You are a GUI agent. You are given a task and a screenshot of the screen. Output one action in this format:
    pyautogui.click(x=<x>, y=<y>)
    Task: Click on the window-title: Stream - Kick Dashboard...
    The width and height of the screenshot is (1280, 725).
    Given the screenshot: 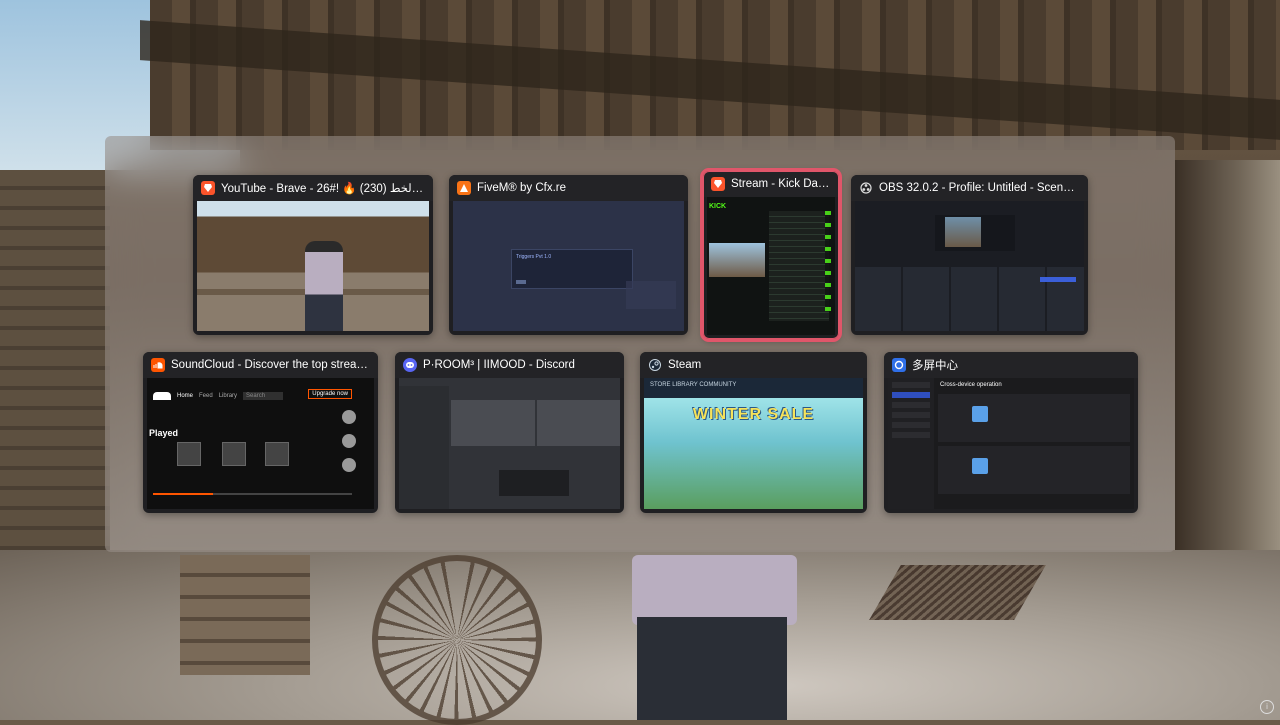 What is the action you would take?
    pyautogui.click(x=781, y=184)
    